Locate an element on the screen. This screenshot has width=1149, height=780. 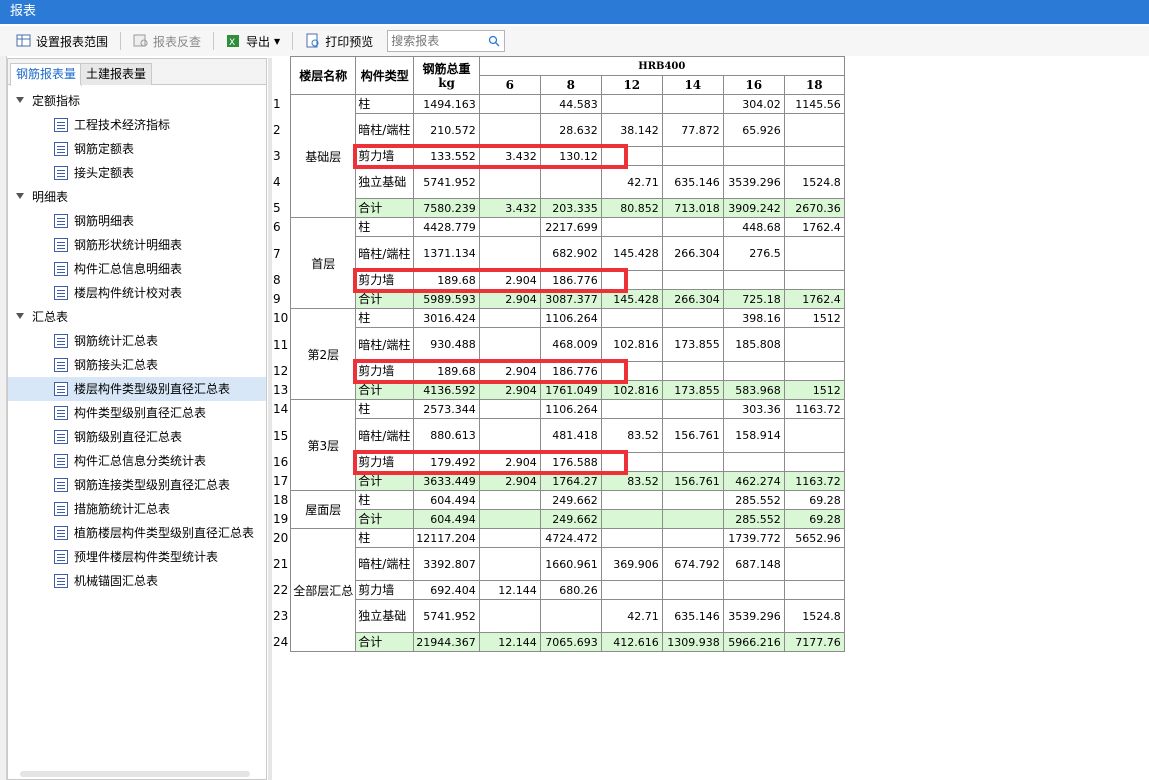
total-weight-cell: 1494.163 is located at coordinates (446, 104).